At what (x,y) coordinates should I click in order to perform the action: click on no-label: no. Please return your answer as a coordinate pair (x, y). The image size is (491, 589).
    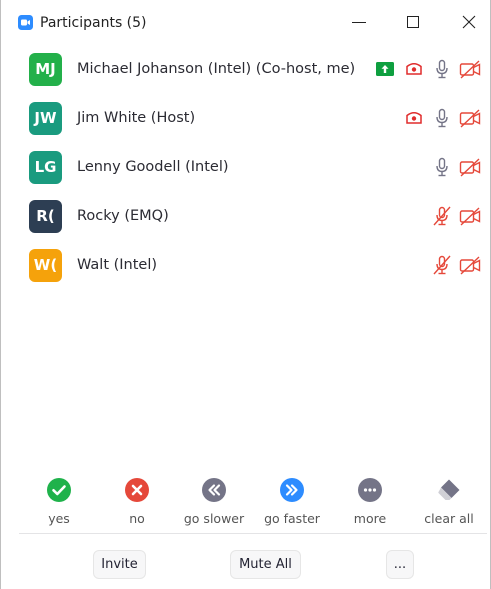
    Looking at the image, I should click on (137, 518).